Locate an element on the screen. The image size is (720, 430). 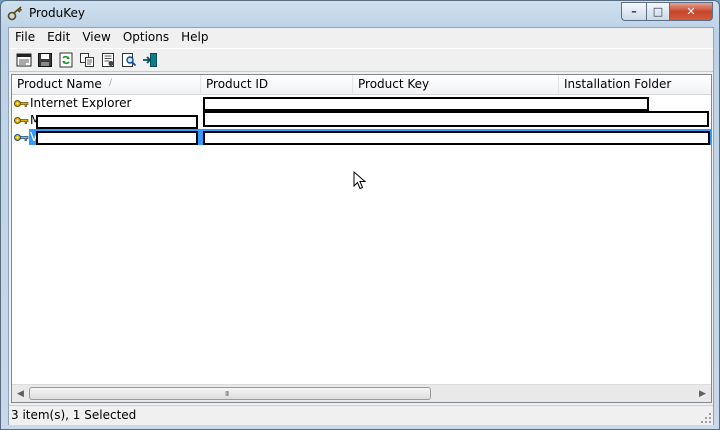
column-header-product-key: Product Key is located at coordinates (456, 84).